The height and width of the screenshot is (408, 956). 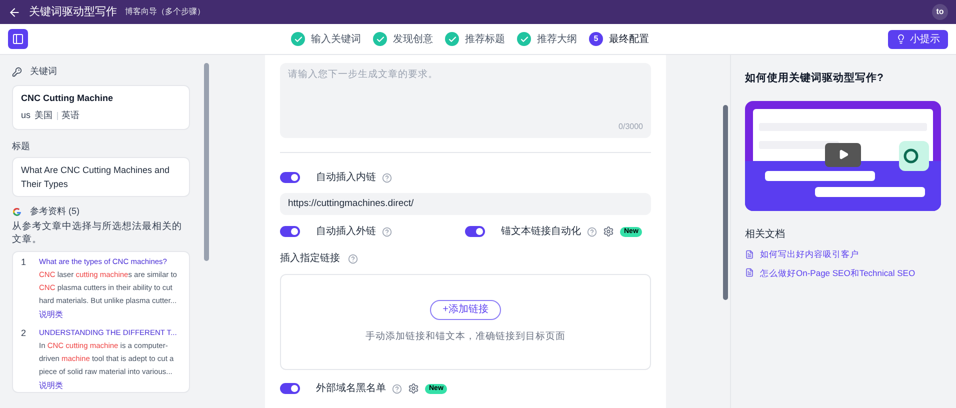 What do you see at coordinates (43, 115) in the screenshot?
I see `country-text: 美国` at bounding box center [43, 115].